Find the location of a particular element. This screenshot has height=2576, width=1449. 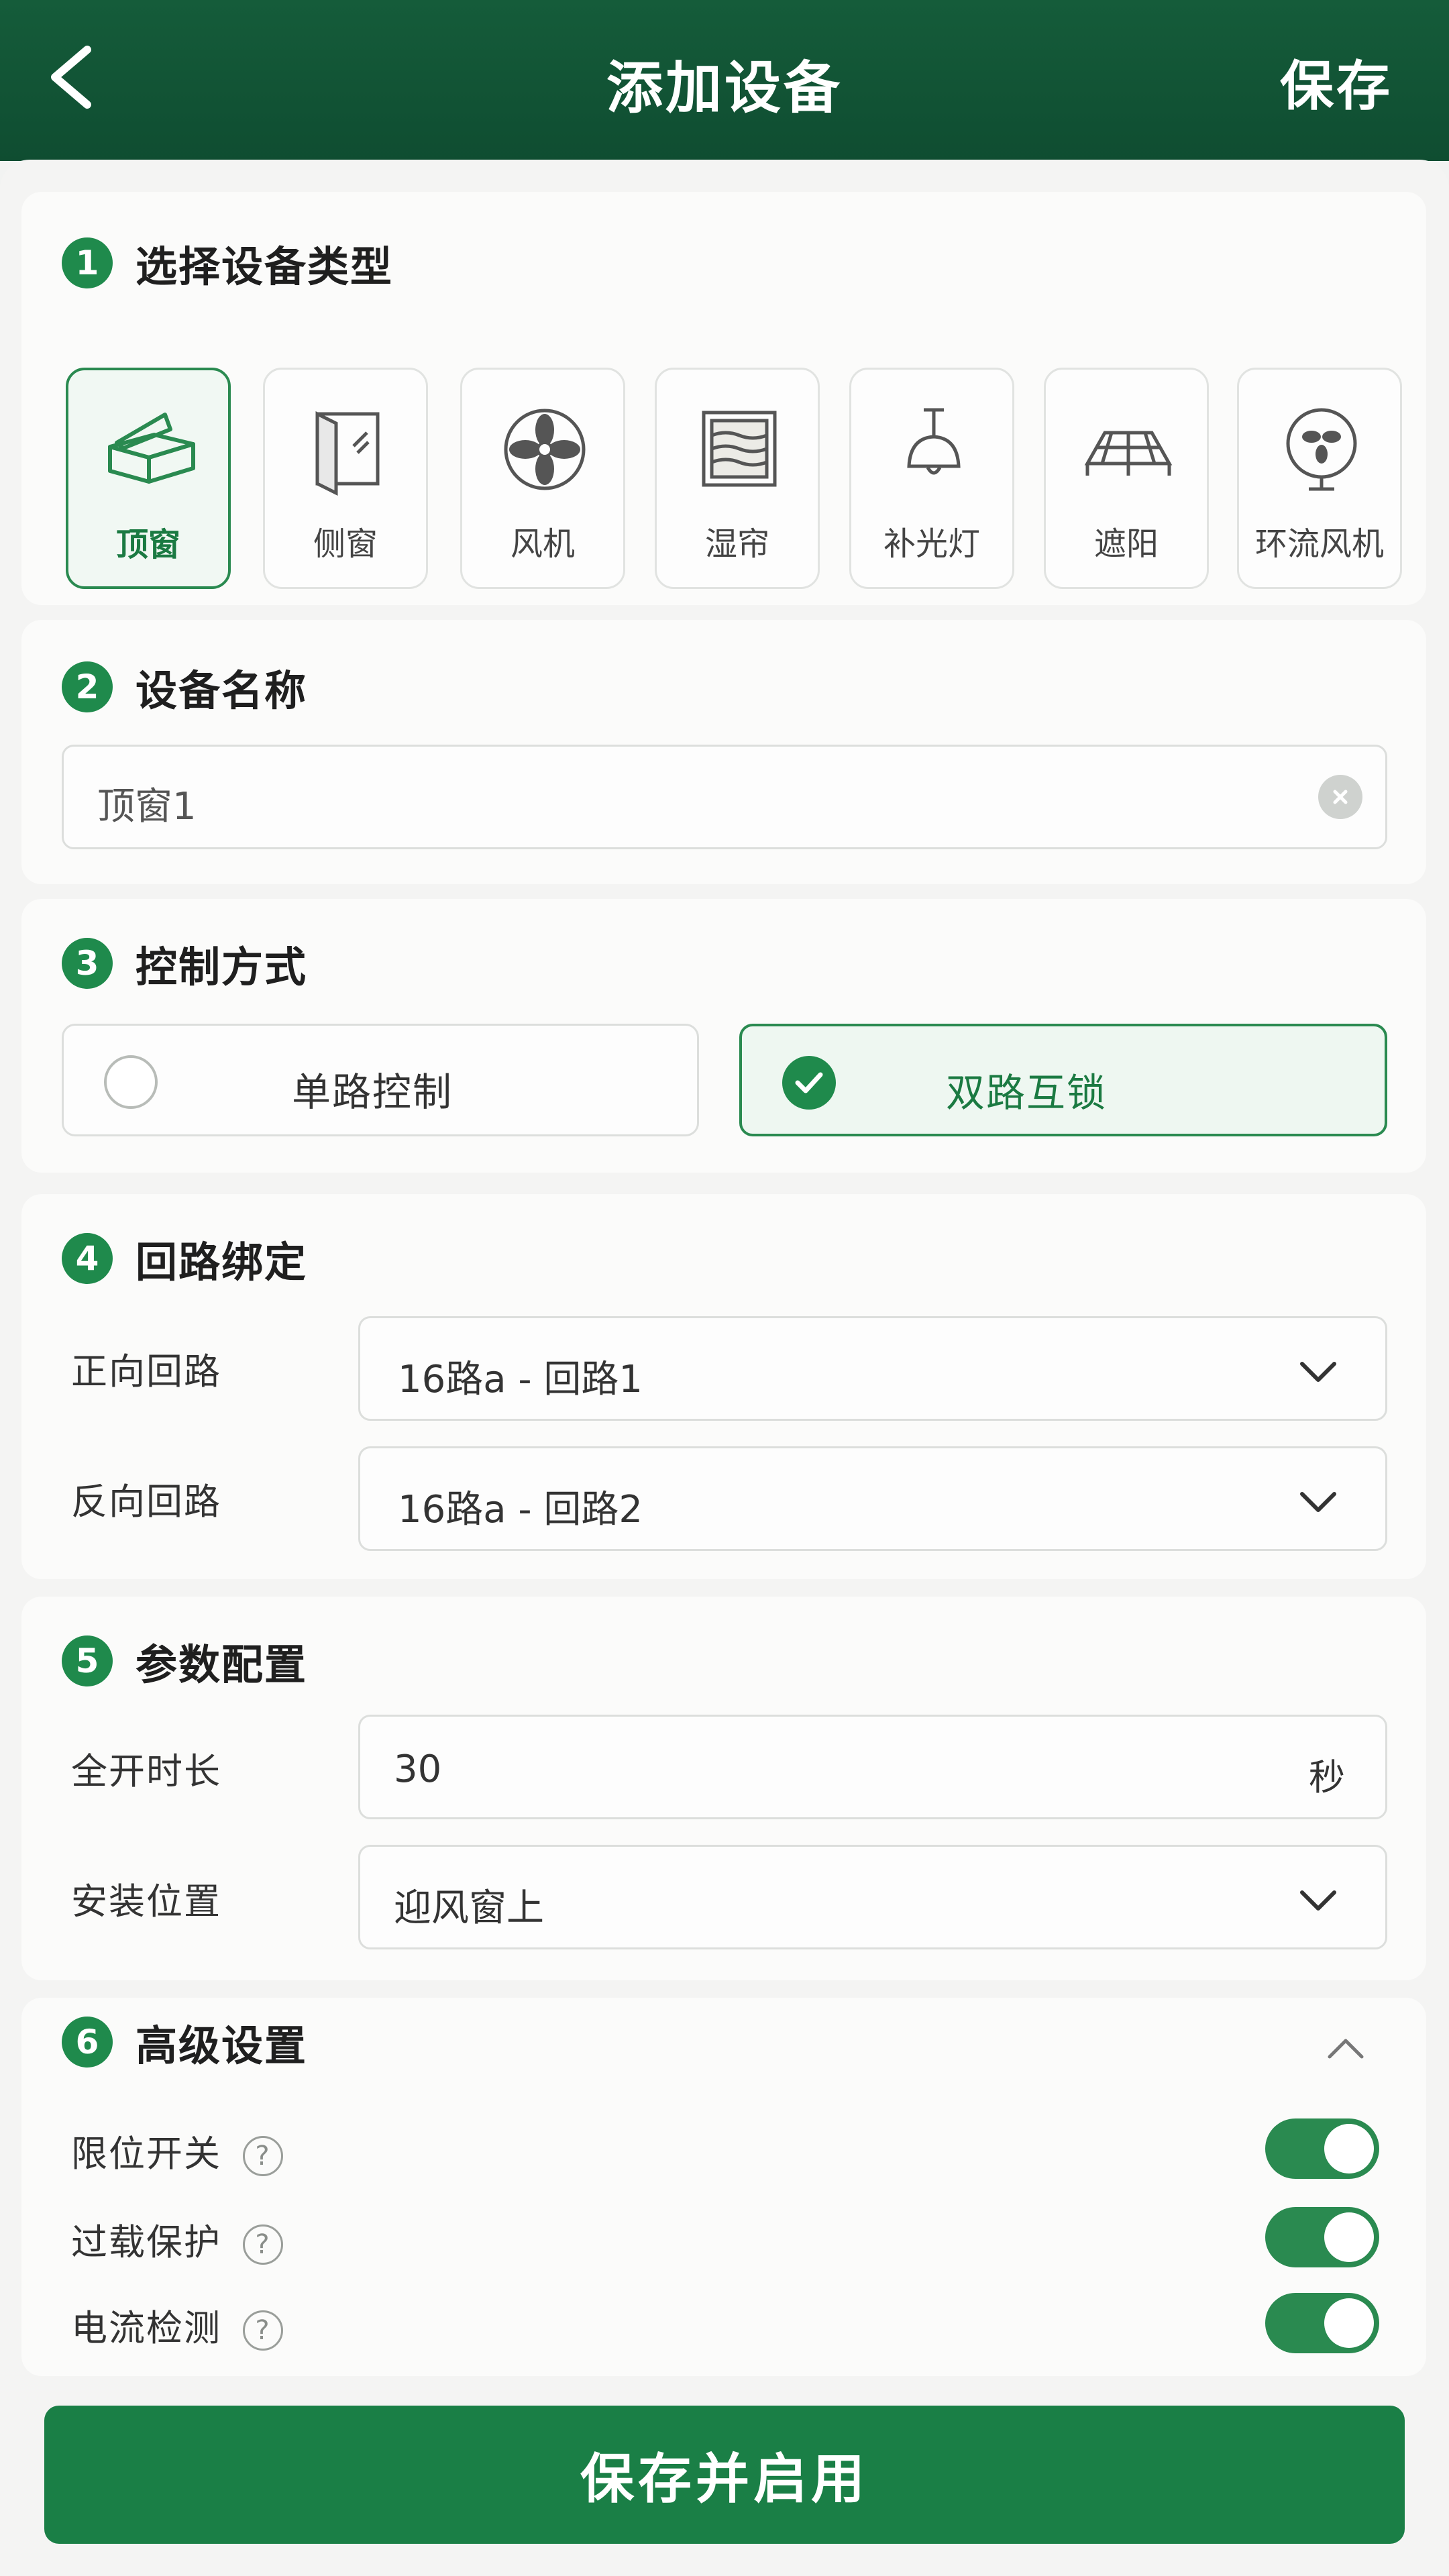

device-type-wet-curtain: 湿帘 is located at coordinates (737, 478).